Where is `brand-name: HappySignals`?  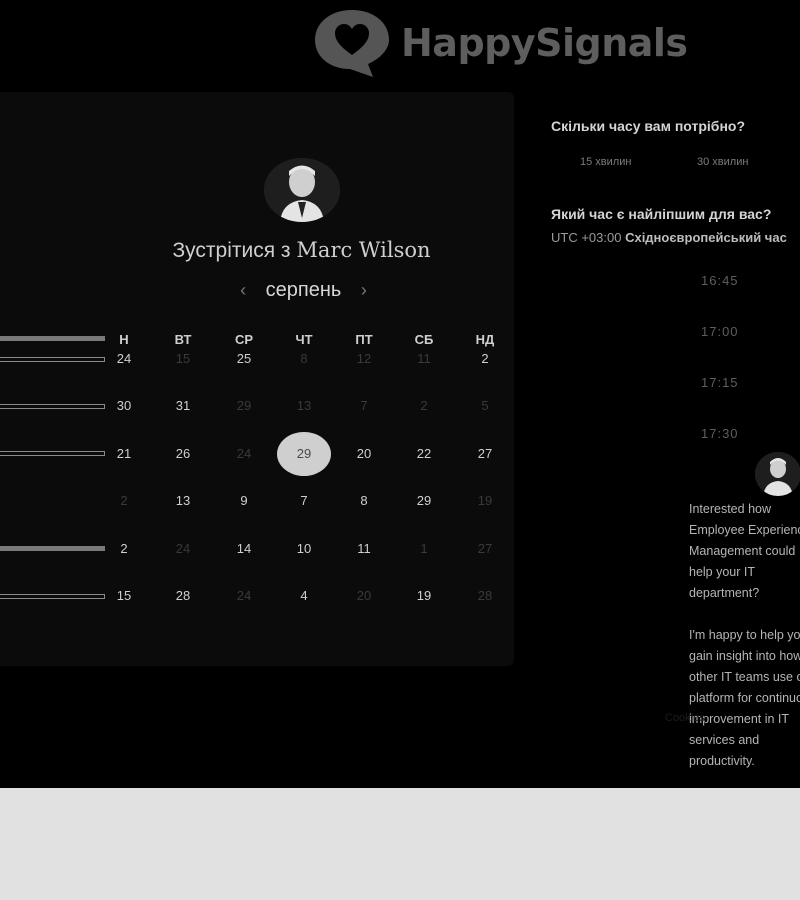 brand-name: HappySignals is located at coordinates (544, 43).